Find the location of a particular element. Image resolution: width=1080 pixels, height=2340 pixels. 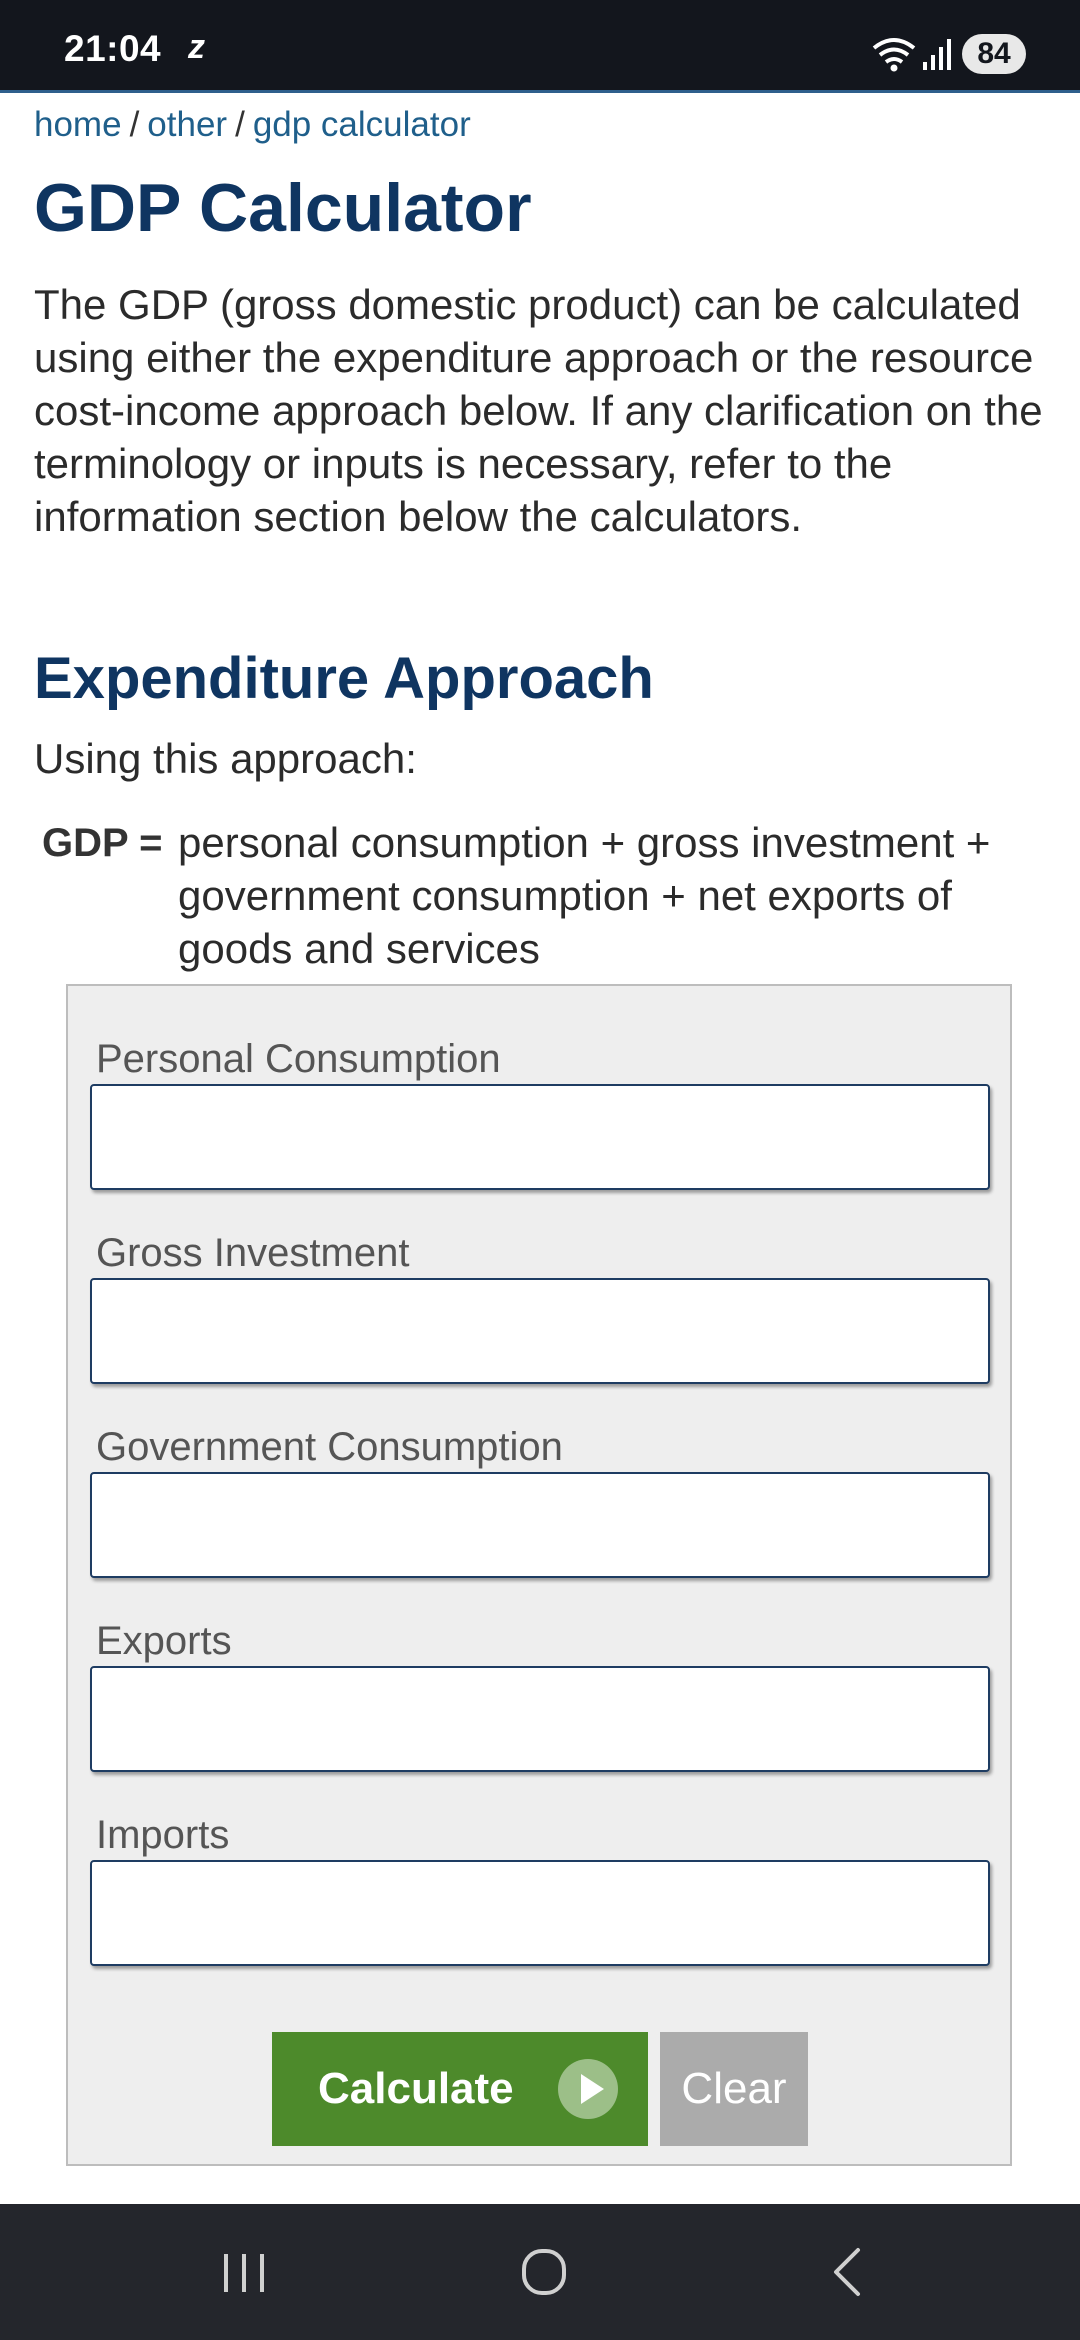

personal-consumption-input is located at coordinates (540, 1137).